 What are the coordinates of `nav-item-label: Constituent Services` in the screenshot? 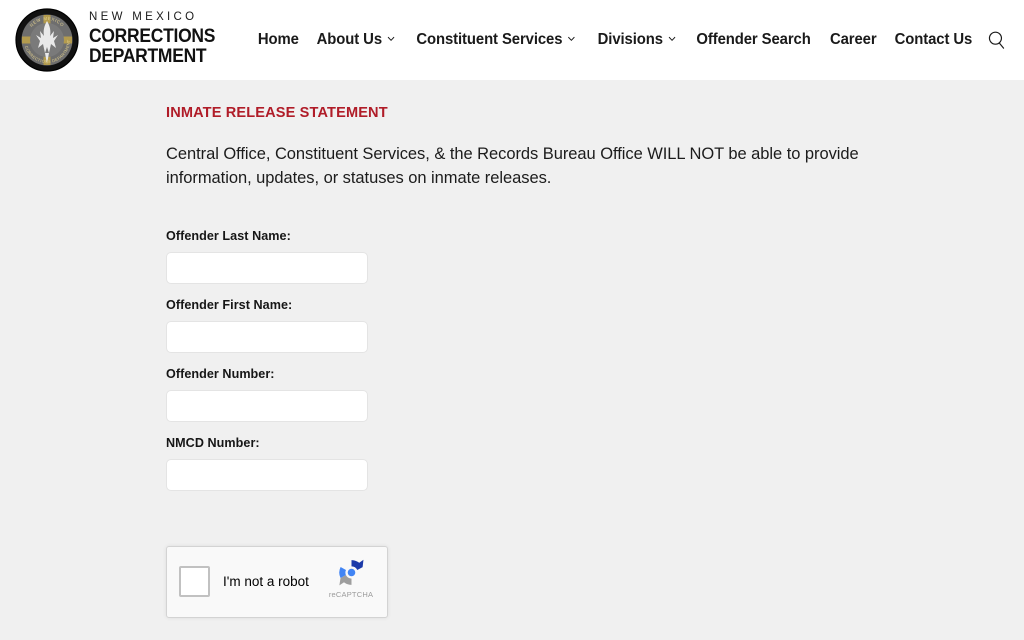 It's located at (489, 39).